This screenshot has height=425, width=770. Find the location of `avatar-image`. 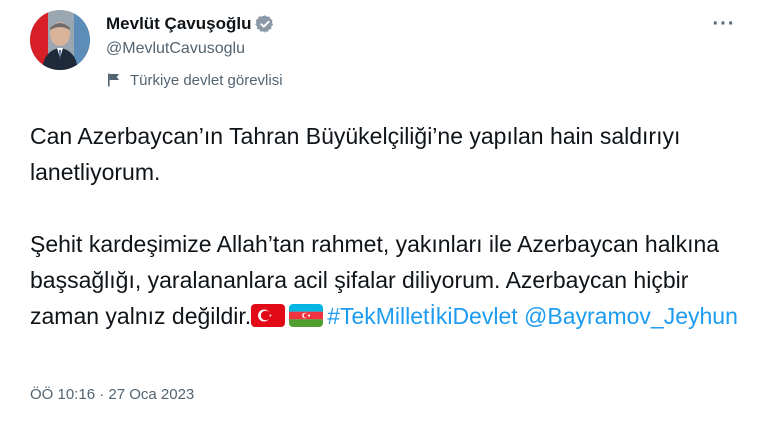

avatar-image is located at coordinates (60, 40).